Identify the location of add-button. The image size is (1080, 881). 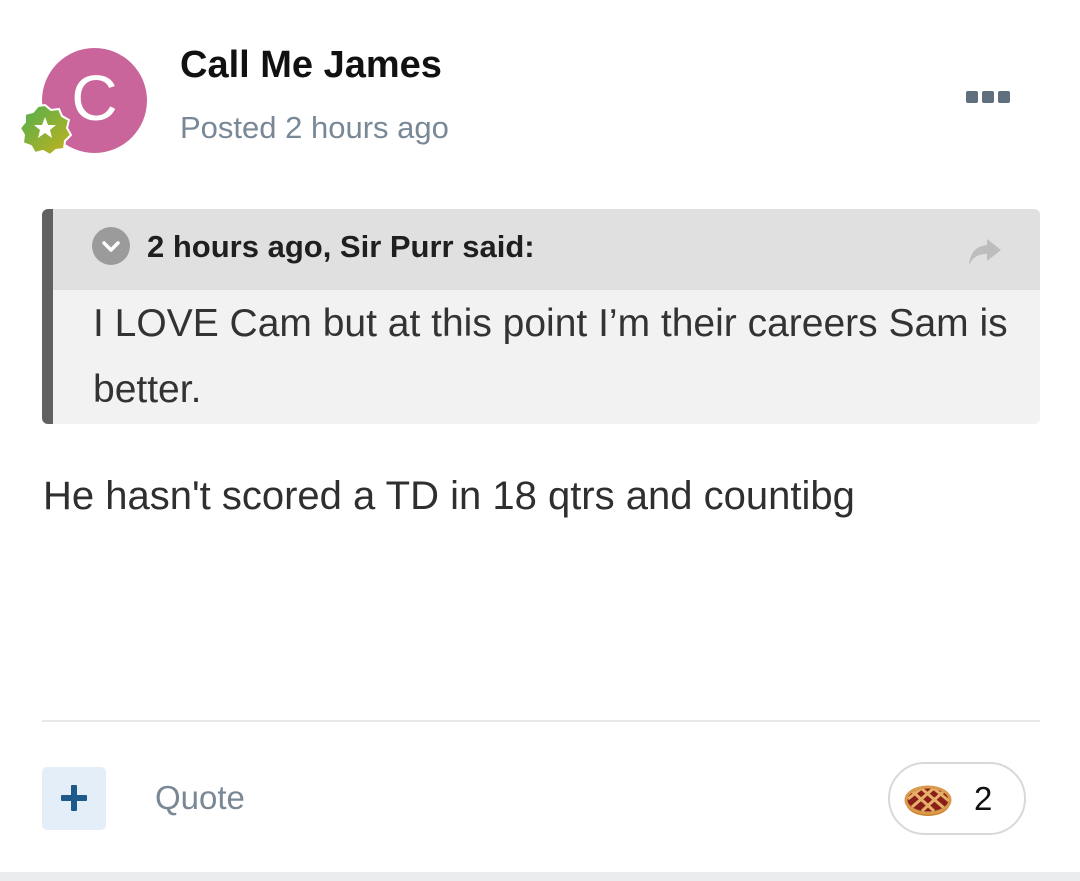
(74, 798).